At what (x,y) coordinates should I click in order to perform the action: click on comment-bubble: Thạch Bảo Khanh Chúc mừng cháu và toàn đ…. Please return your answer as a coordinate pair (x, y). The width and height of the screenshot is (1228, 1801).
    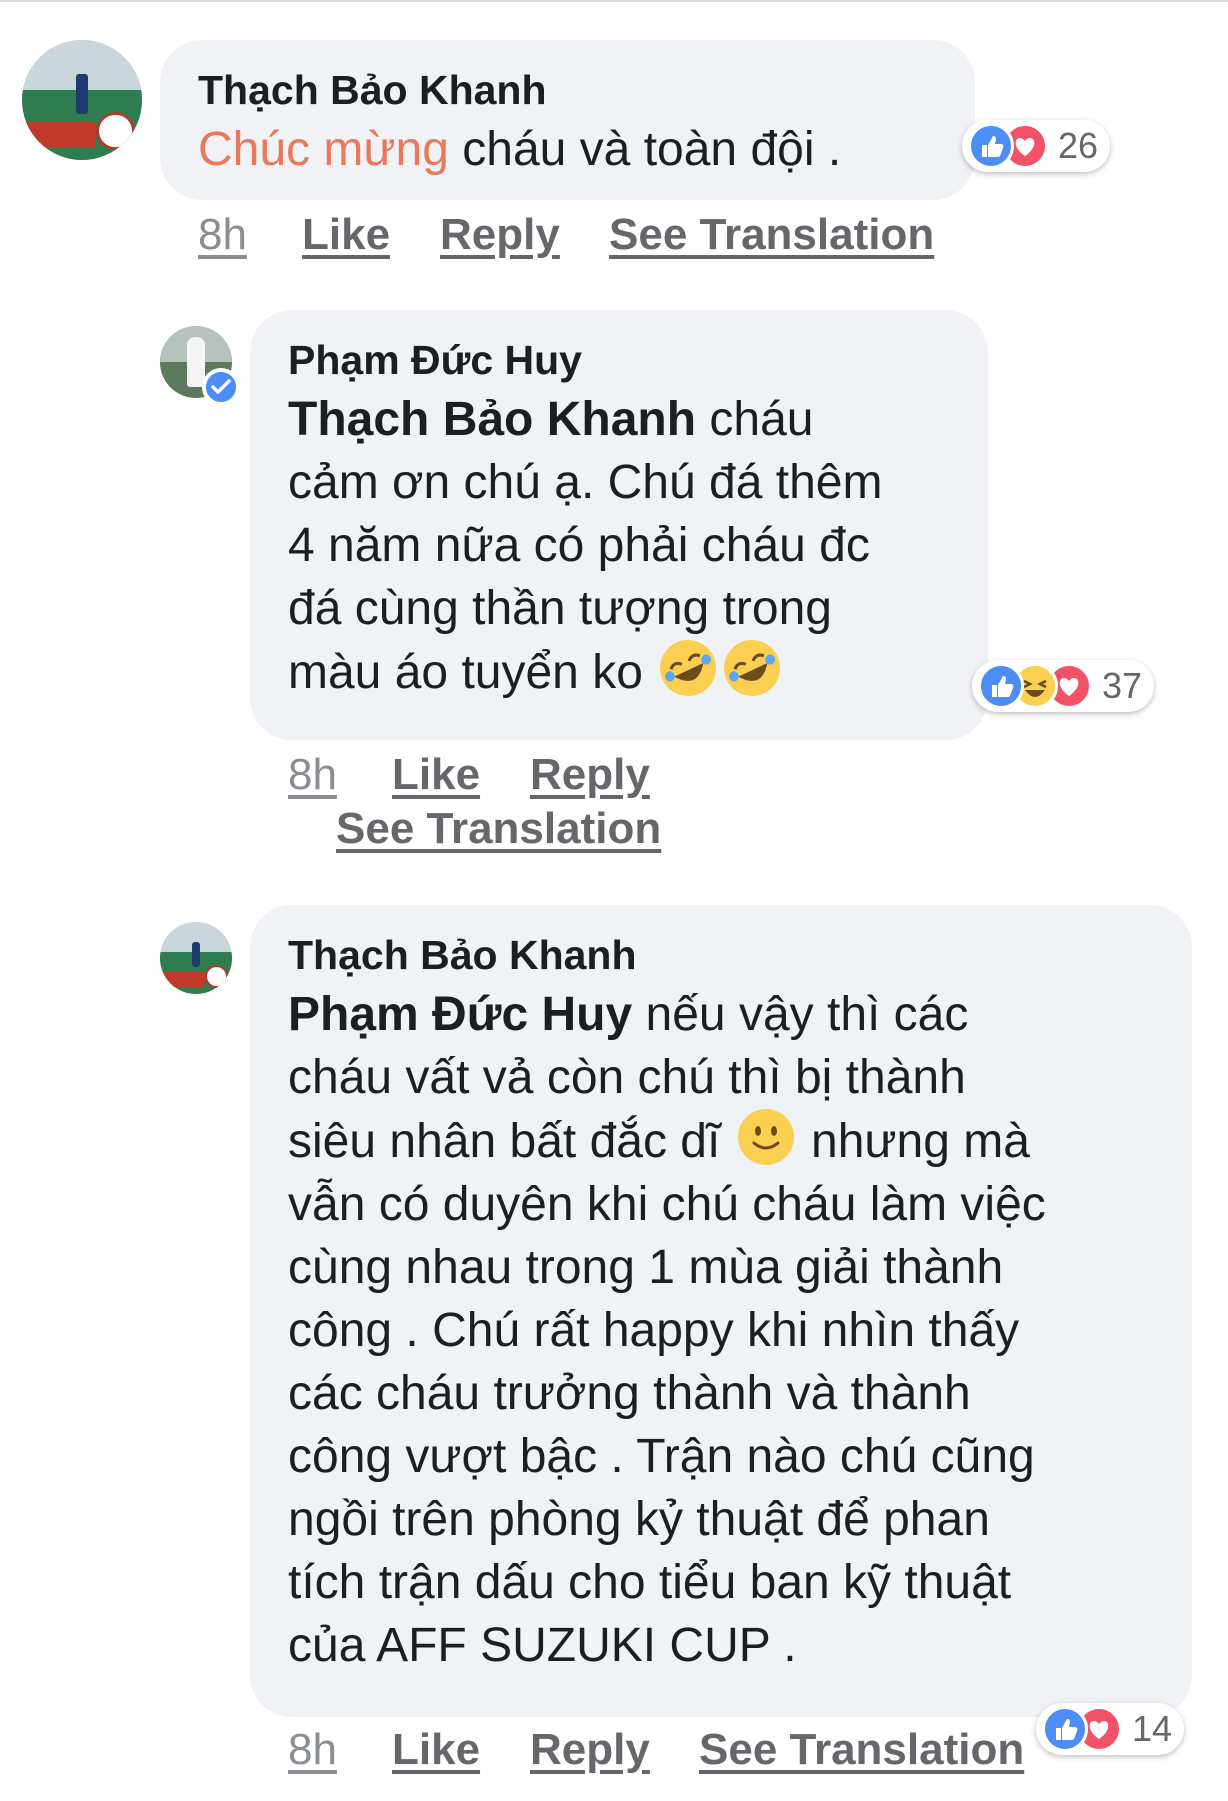
    Looking at the image, I should click on (567, 120).